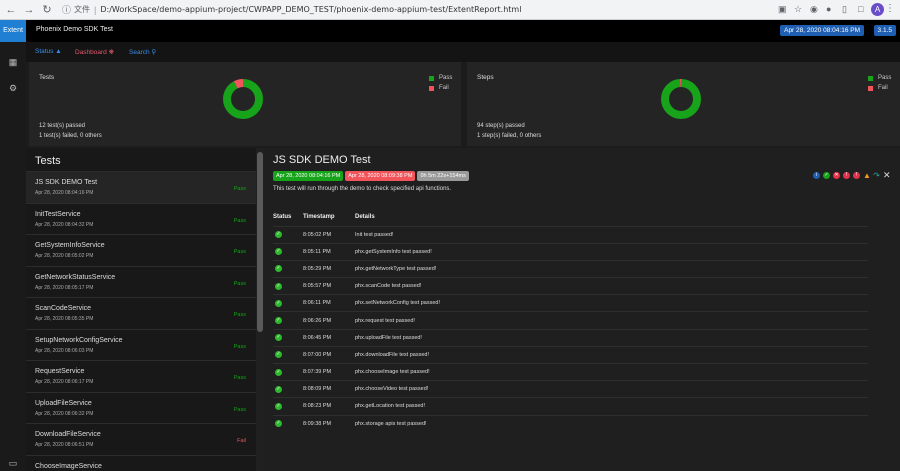 The height and width of the screenshot is (471, 900). What do you see at coordinates (611, 371) in the screenshot?
I see `step-details: phx.chooseImage test passed!` at bounding box center [611, 371].